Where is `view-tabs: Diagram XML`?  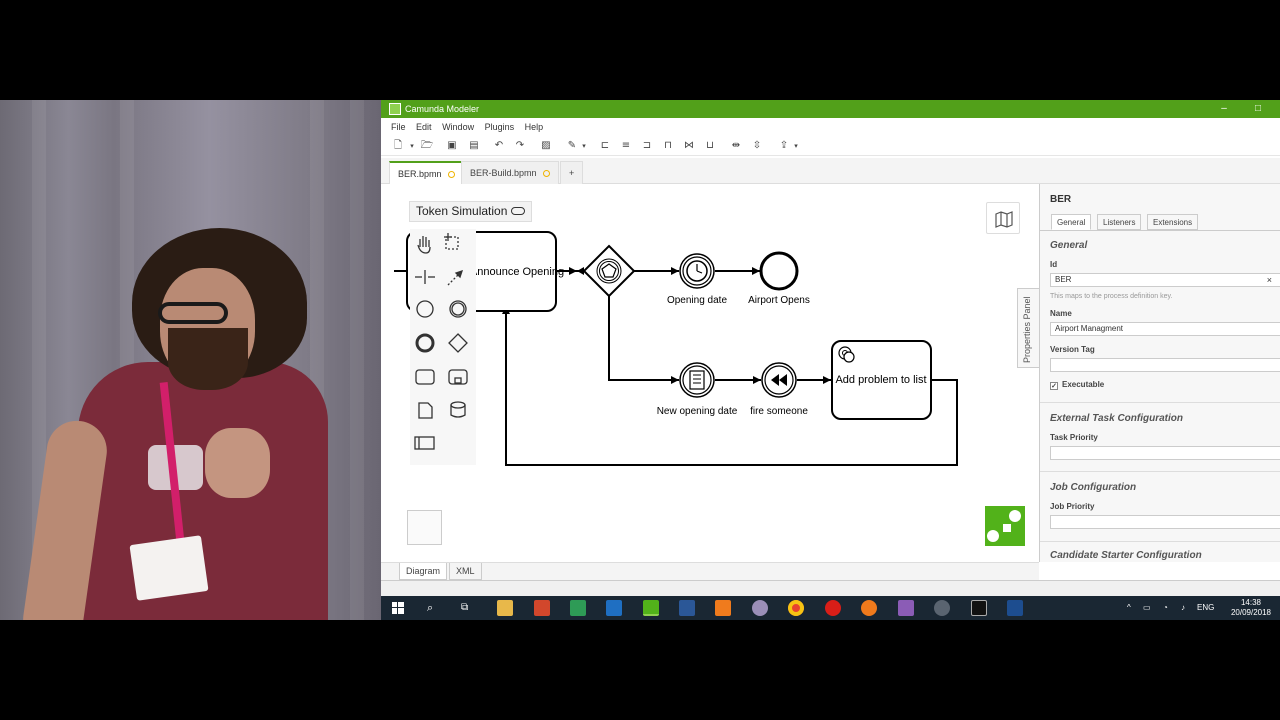 view-tabs: Diagram XML is located at coordinates (710, 571).